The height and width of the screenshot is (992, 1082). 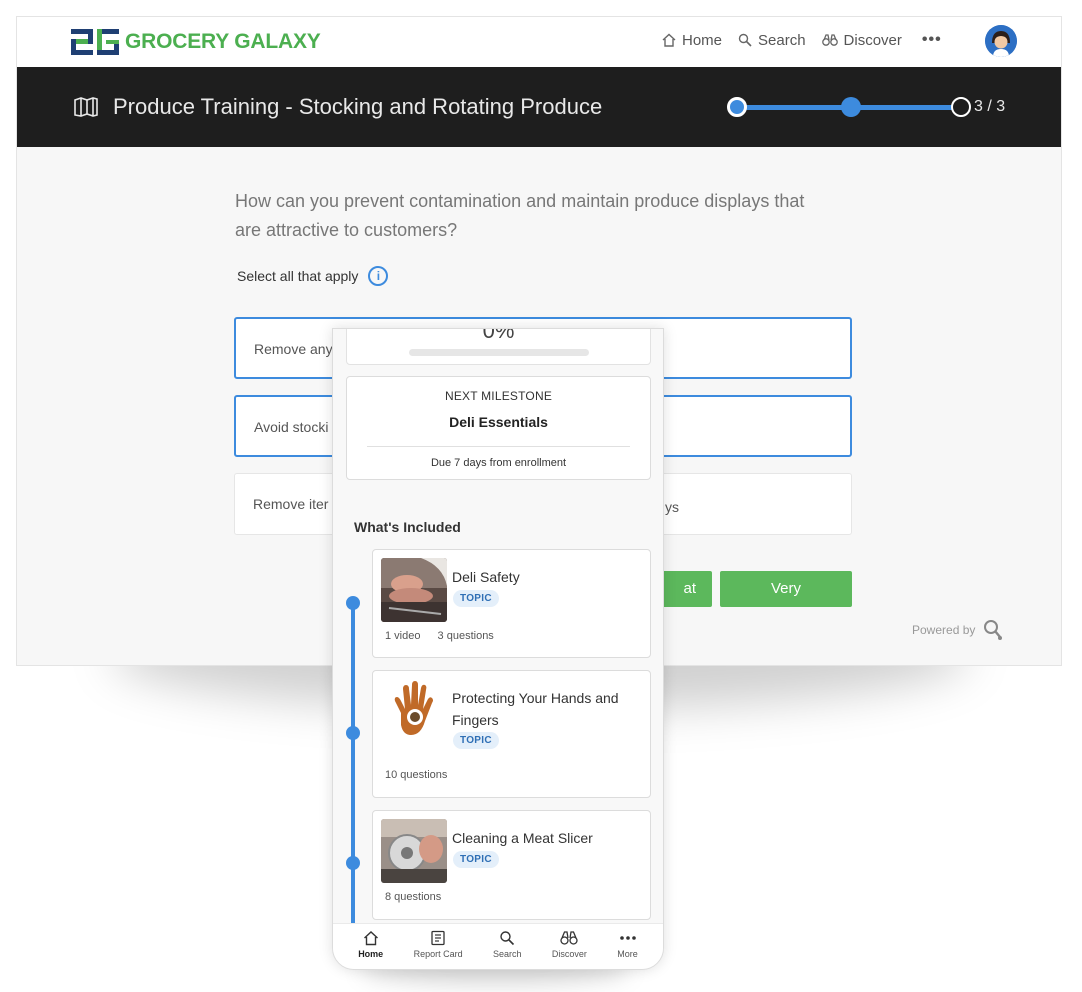 What do you see at coordinates (932, 40) in the screenshot?
I see `nav-more-button: •••` at bounding box center [932, 40].